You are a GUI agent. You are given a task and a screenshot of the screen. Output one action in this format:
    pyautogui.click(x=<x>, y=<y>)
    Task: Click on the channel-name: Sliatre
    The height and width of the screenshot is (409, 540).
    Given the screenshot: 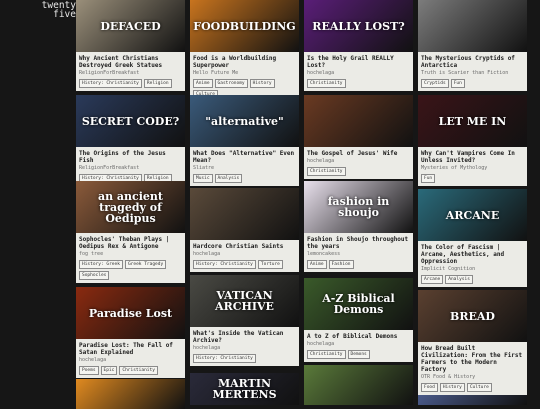 What is the action you would take?
    pyautogui.click(x=244, y=168)
    